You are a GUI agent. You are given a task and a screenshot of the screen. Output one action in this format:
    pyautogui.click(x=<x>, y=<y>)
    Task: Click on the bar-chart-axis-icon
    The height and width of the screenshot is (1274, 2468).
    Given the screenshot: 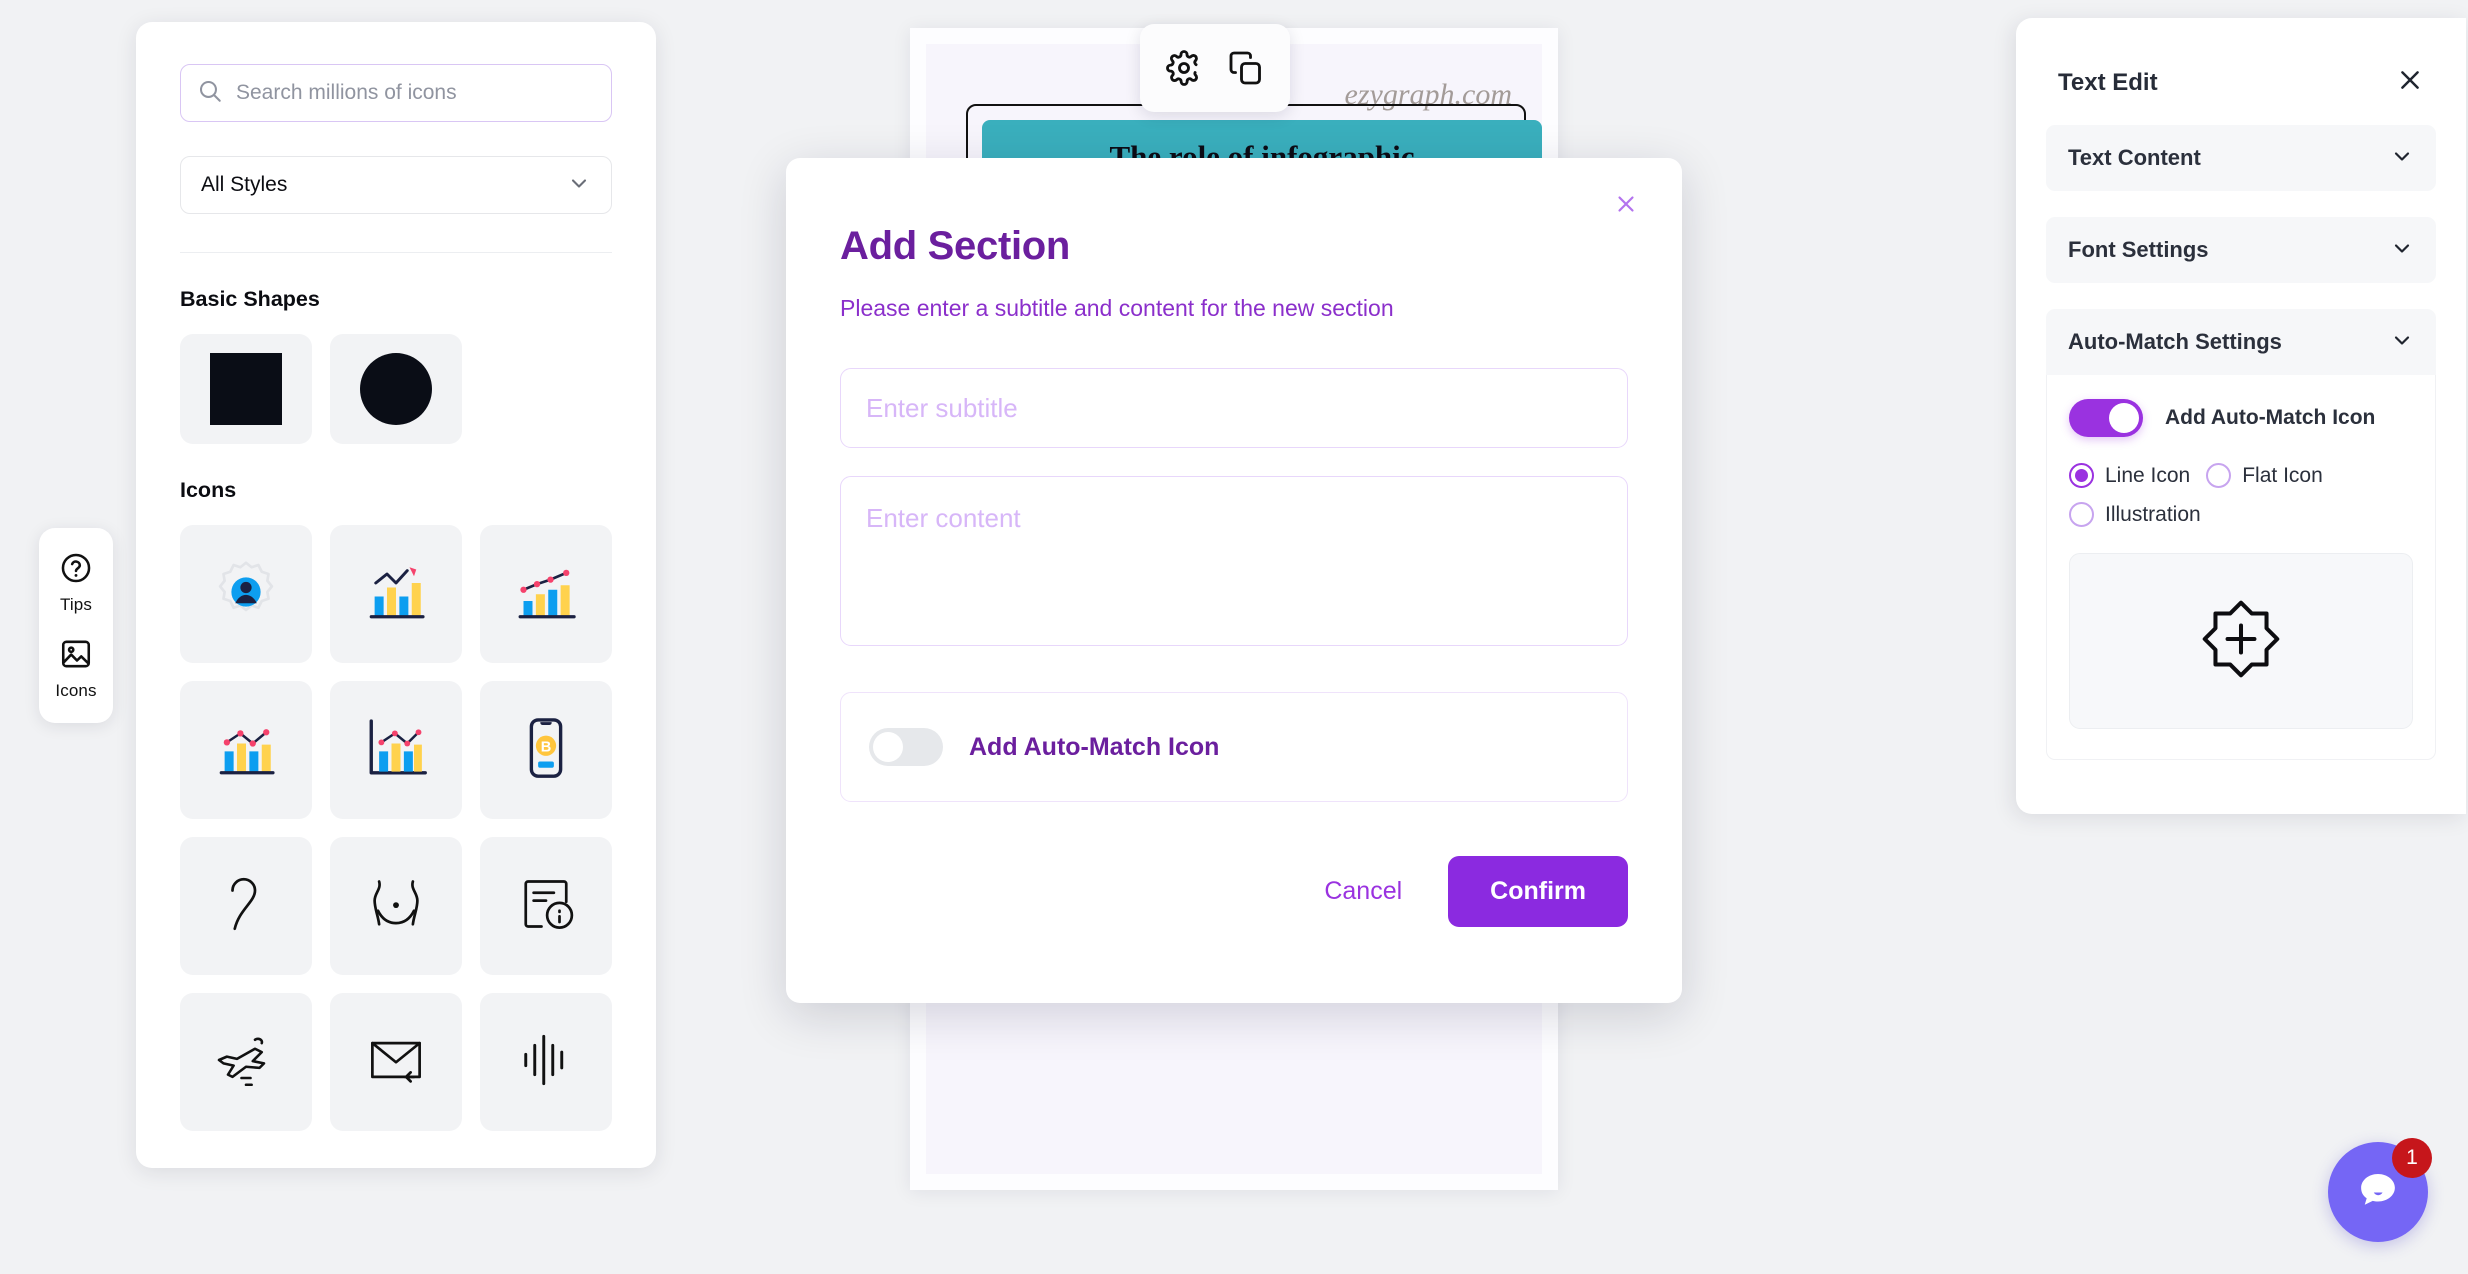 What is the action you would take?
    pyautogui.click(x=396, y=750)
    